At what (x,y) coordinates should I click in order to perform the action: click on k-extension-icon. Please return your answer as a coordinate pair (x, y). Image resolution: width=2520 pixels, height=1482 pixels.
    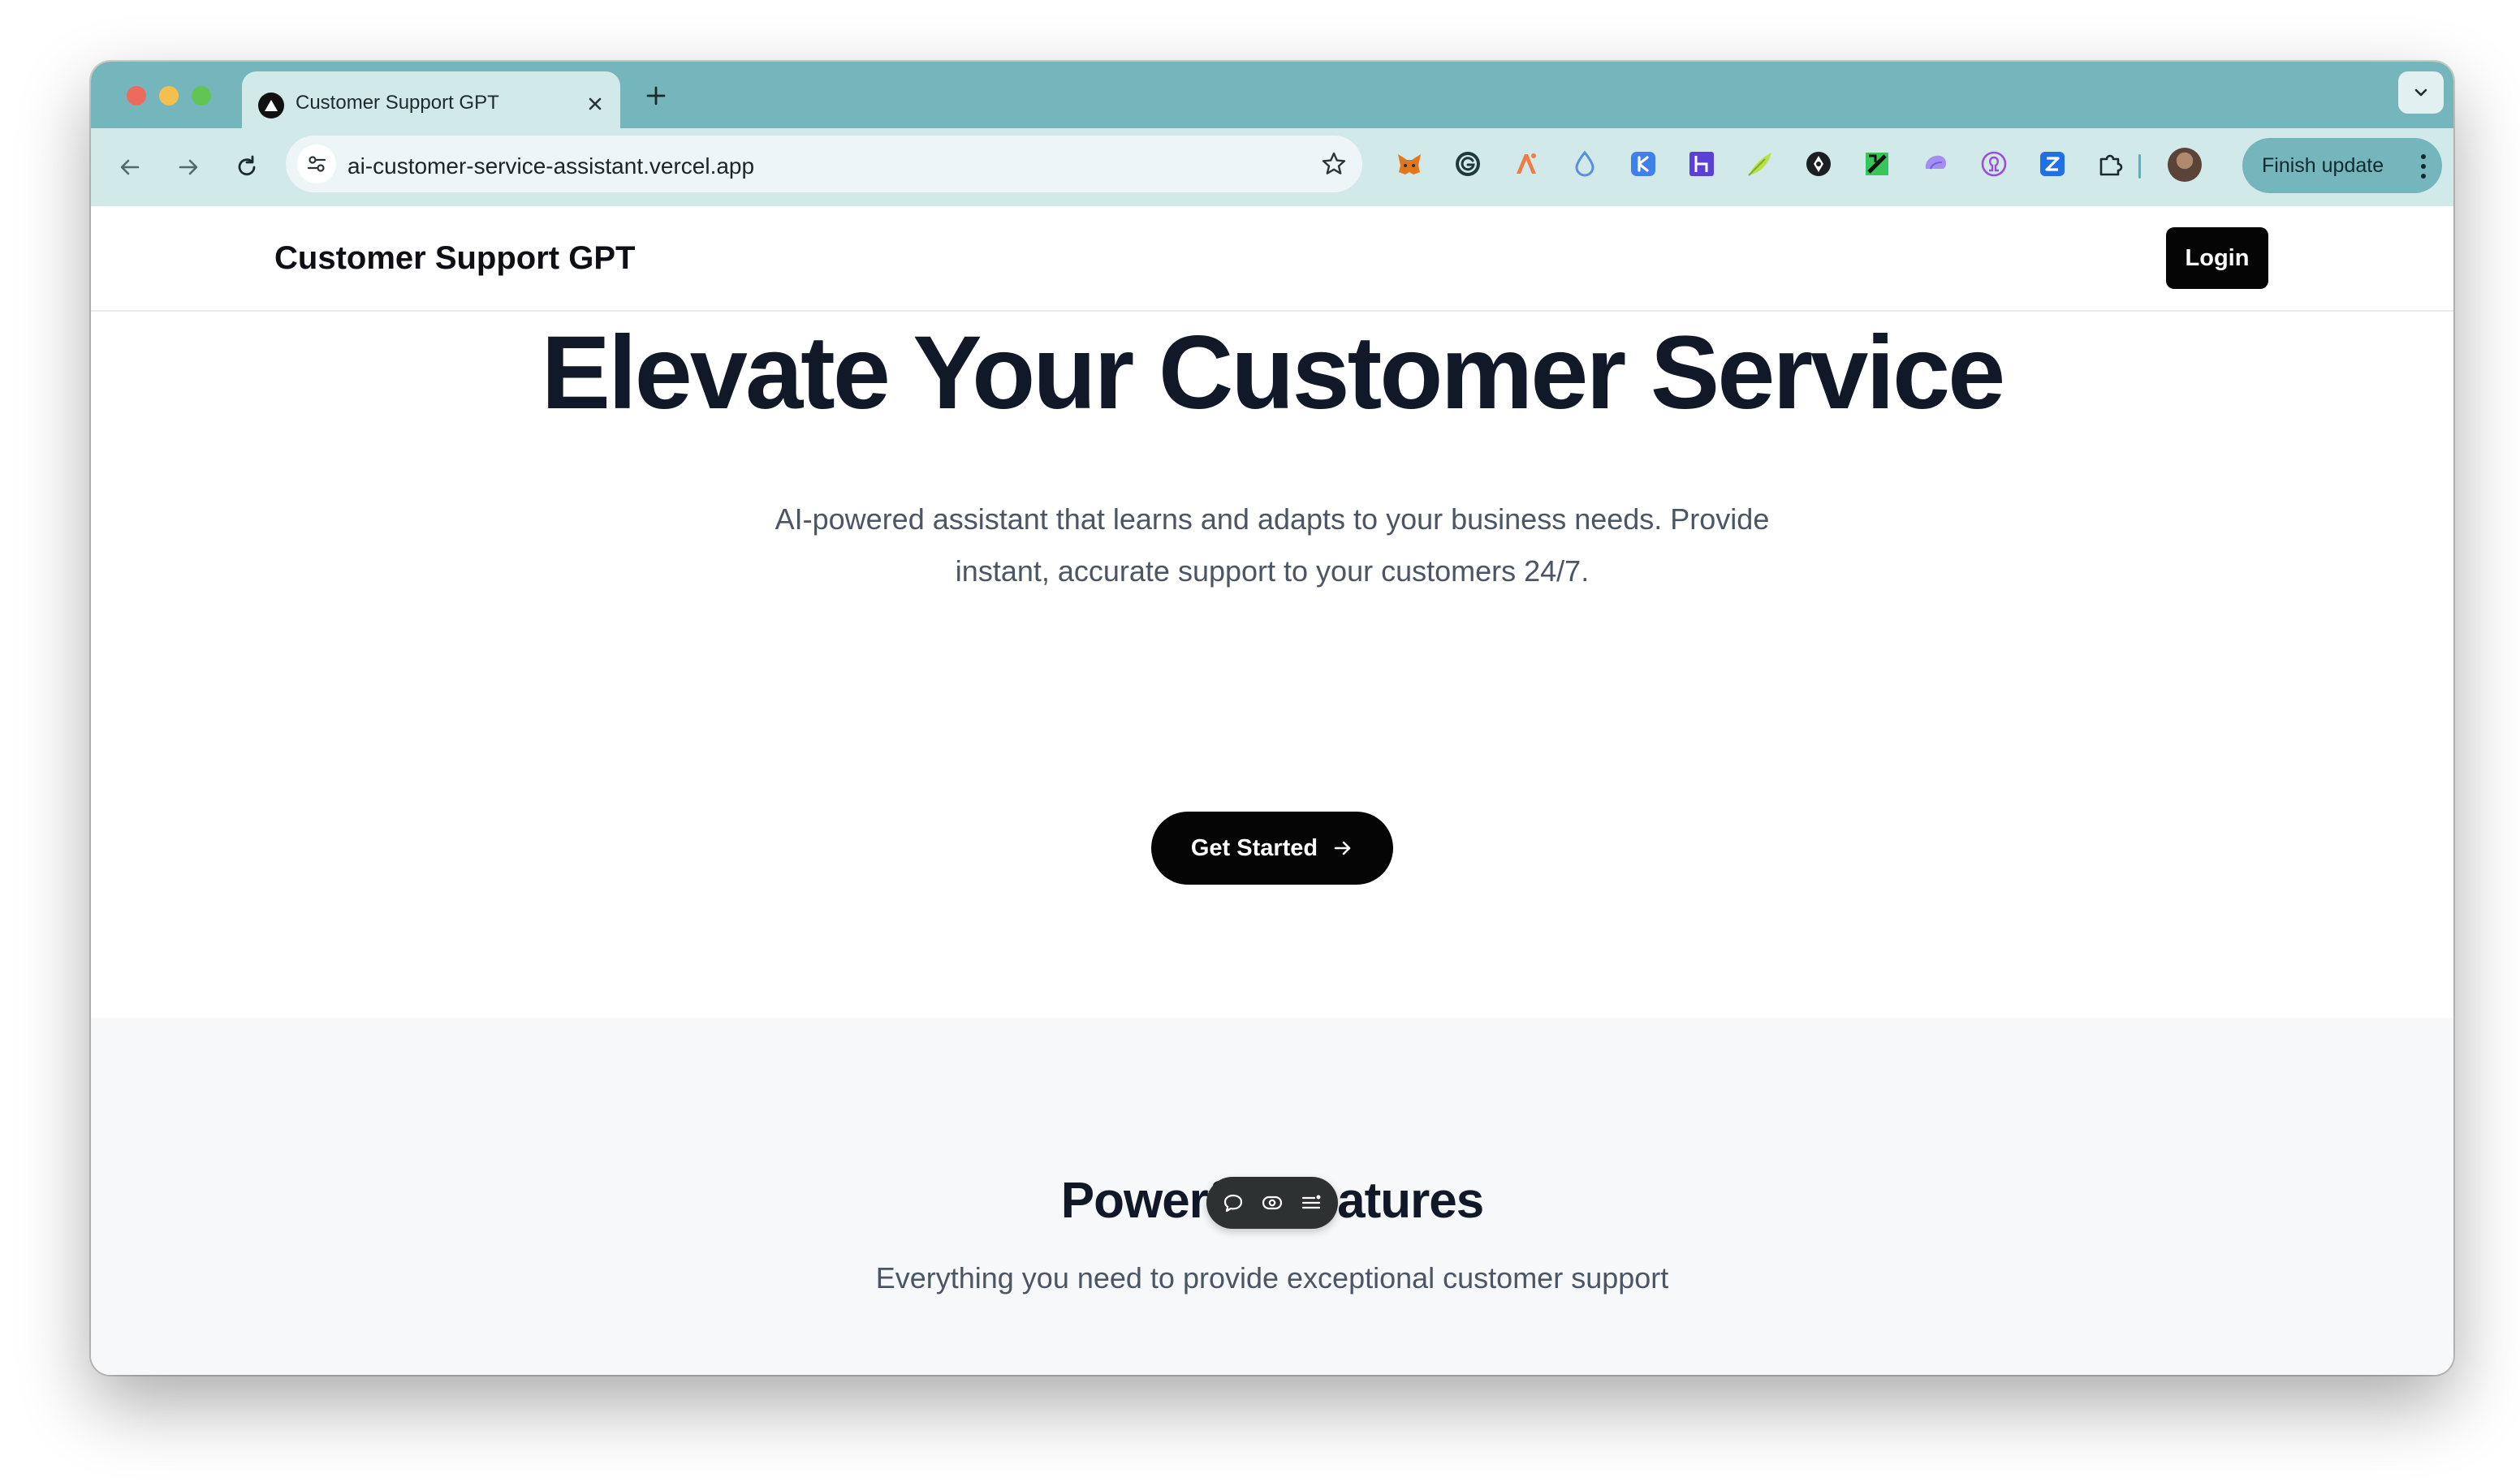
    Looking at the image, I should click on (1643, 164).